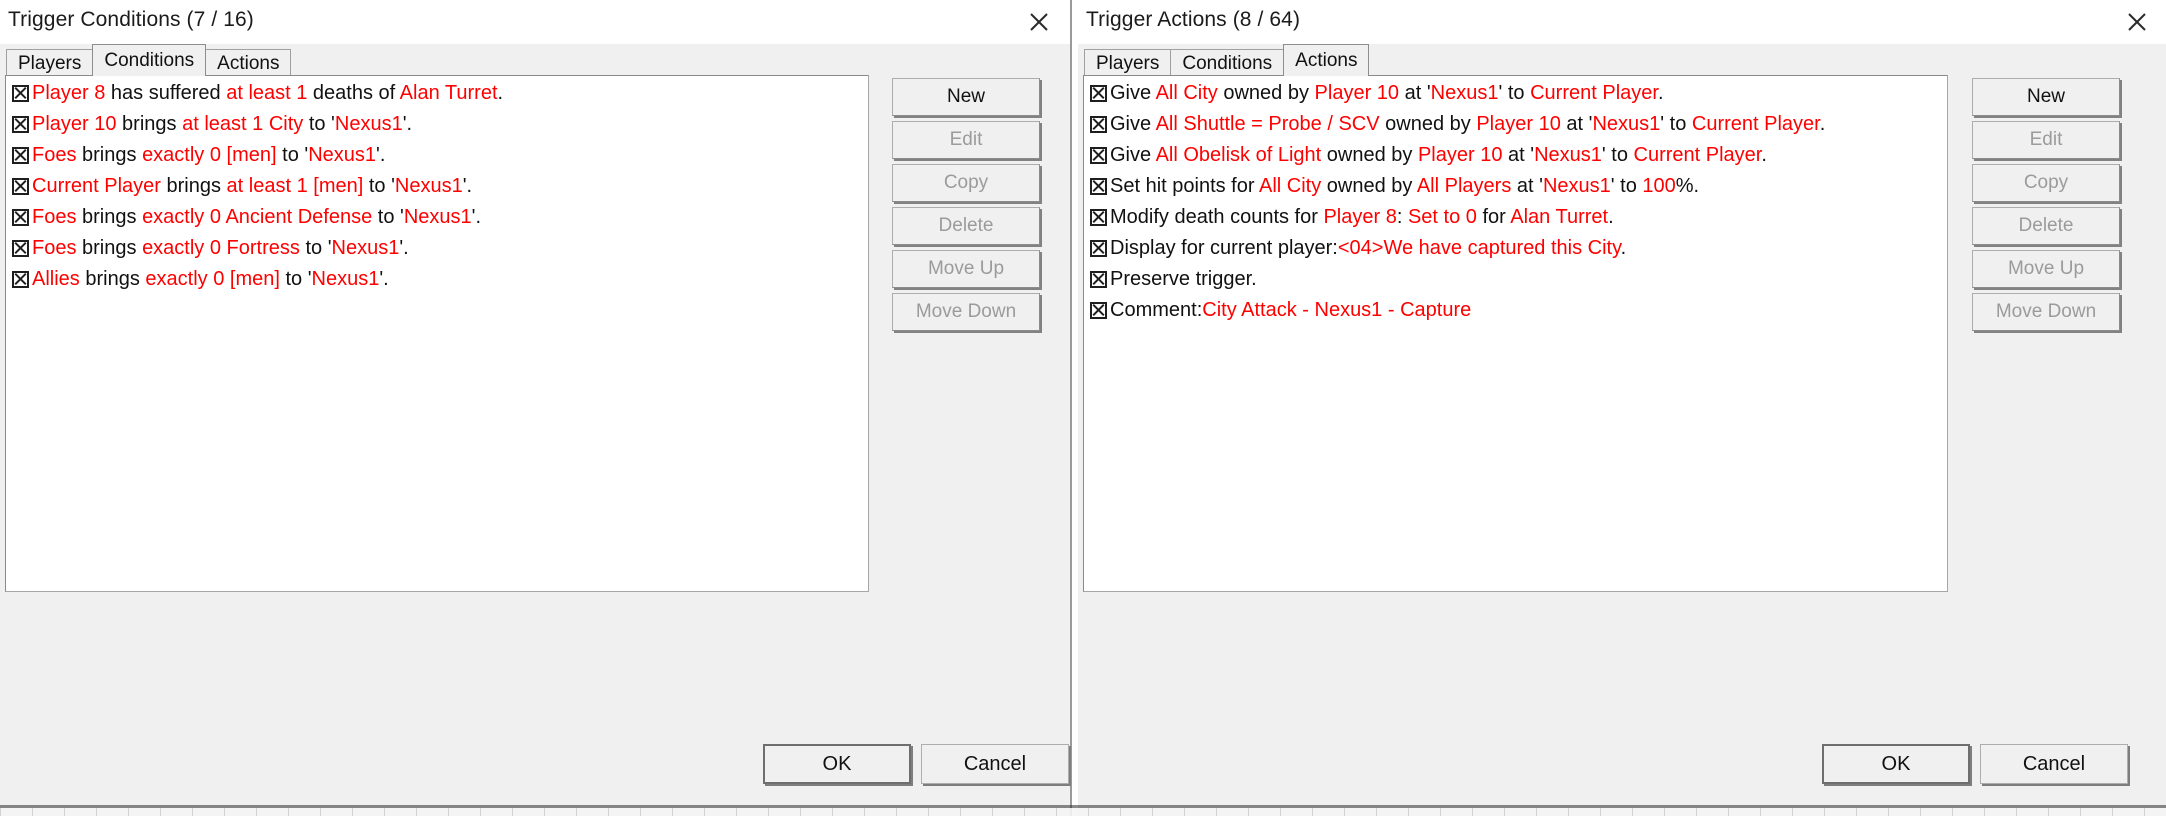 The height and width of the screenshot is (816, 2166). I want to click on text-fragment: 100, so click(1659, 186).